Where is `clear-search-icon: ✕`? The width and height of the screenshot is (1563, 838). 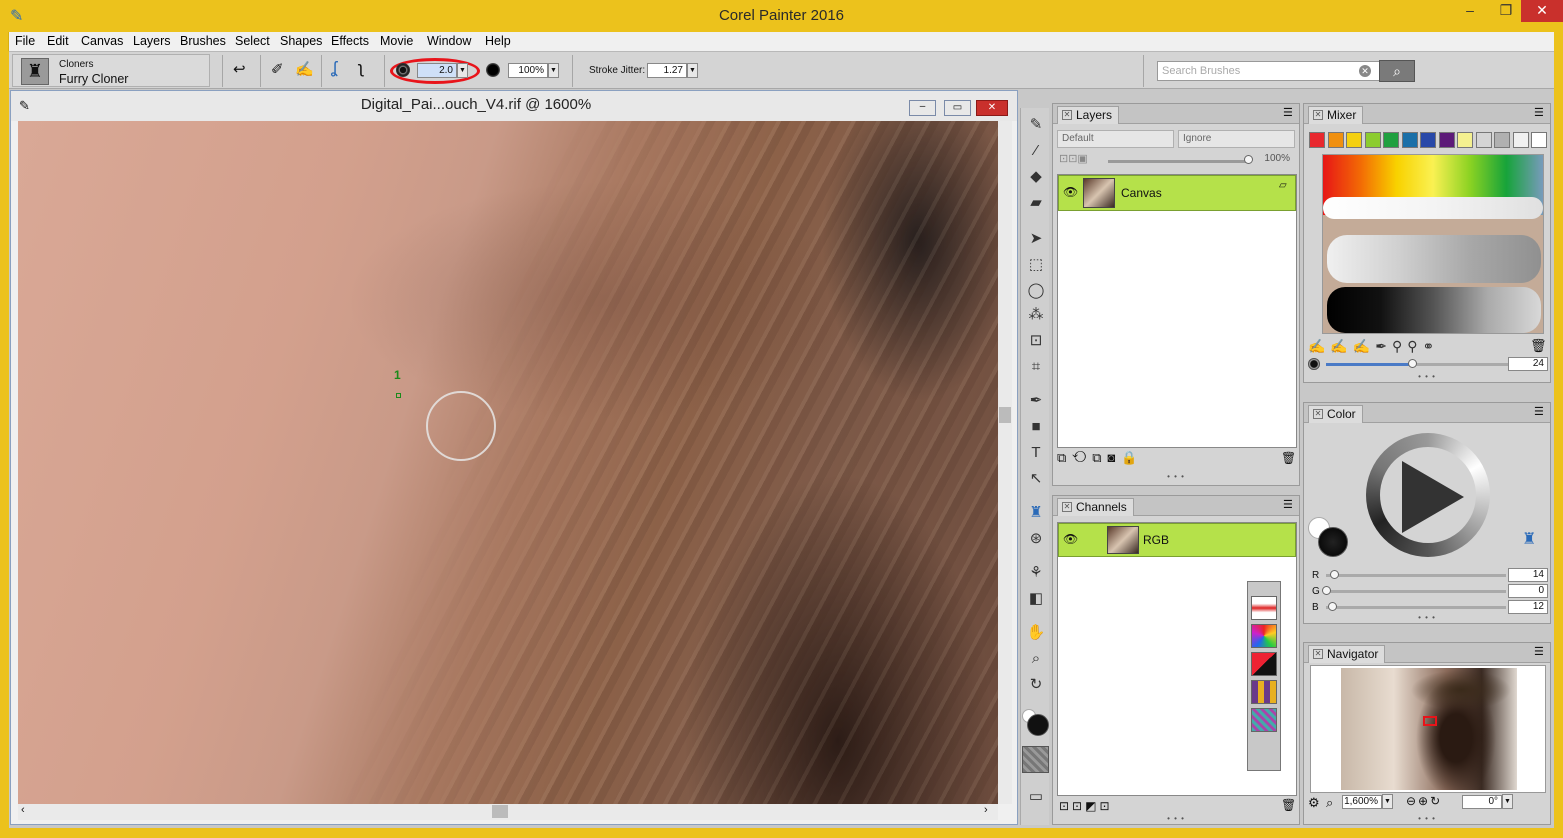 clear-search-icon: ✕ is located at coordinates (1365, 71).